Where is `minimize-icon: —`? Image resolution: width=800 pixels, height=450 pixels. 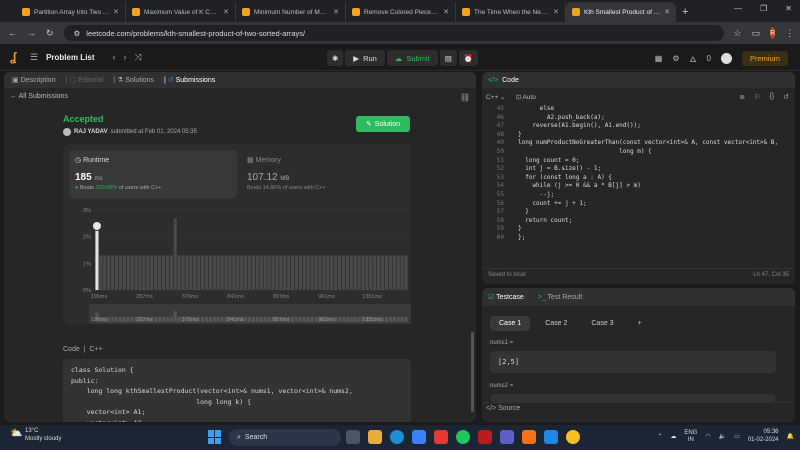 minimize-icon: — is located at coordinates (738, 8).